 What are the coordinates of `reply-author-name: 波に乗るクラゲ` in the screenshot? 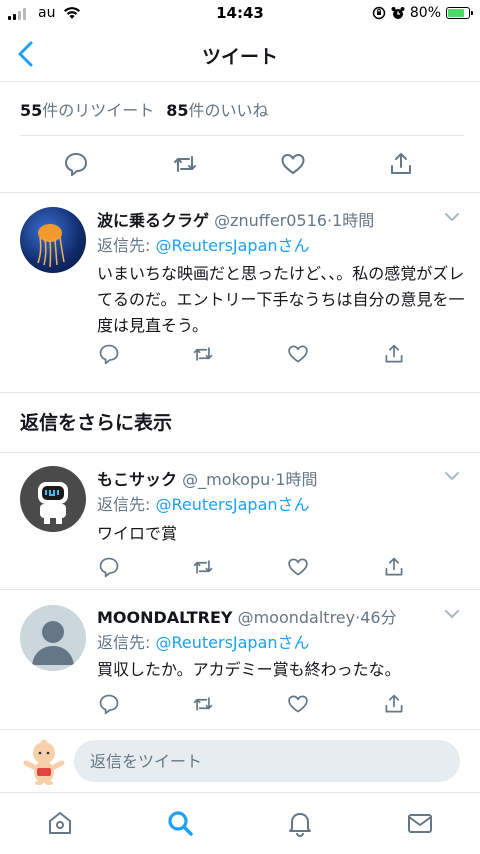 It's located at (153, 220).